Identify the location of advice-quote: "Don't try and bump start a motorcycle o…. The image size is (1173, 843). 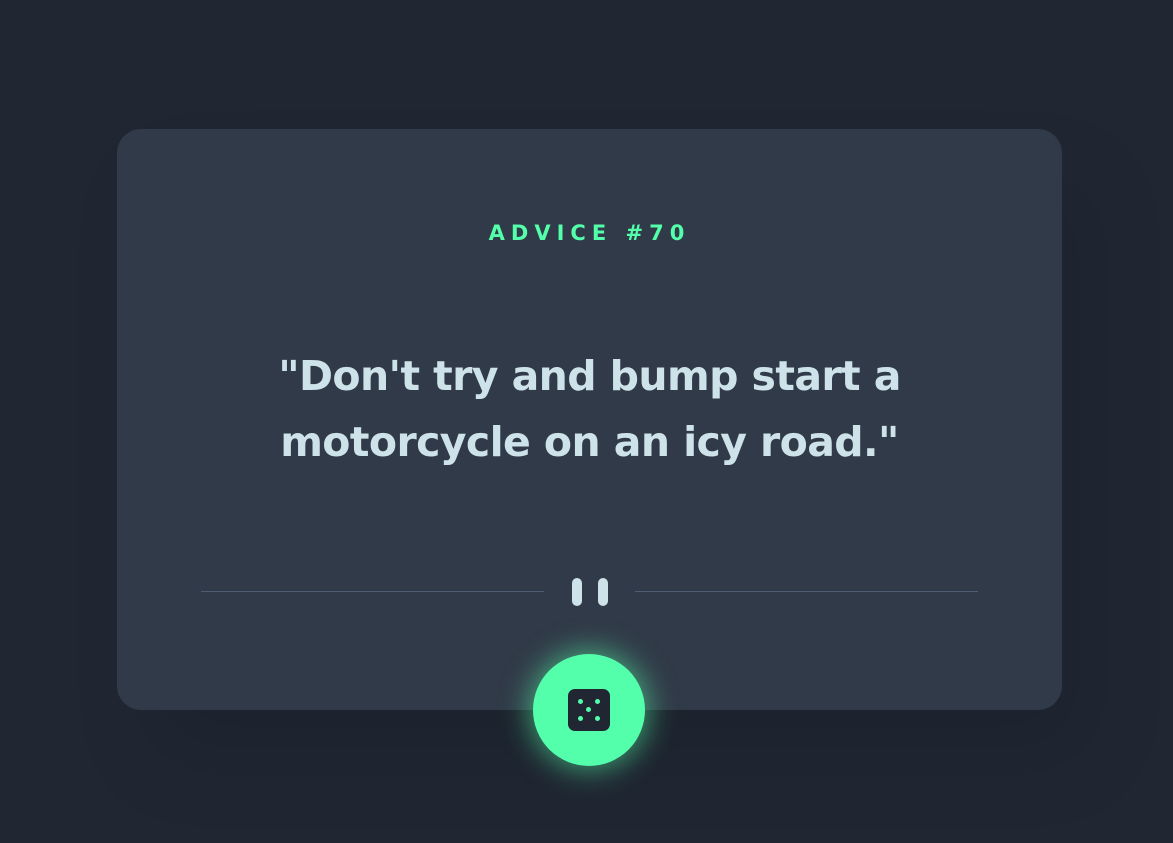
(589, 409).